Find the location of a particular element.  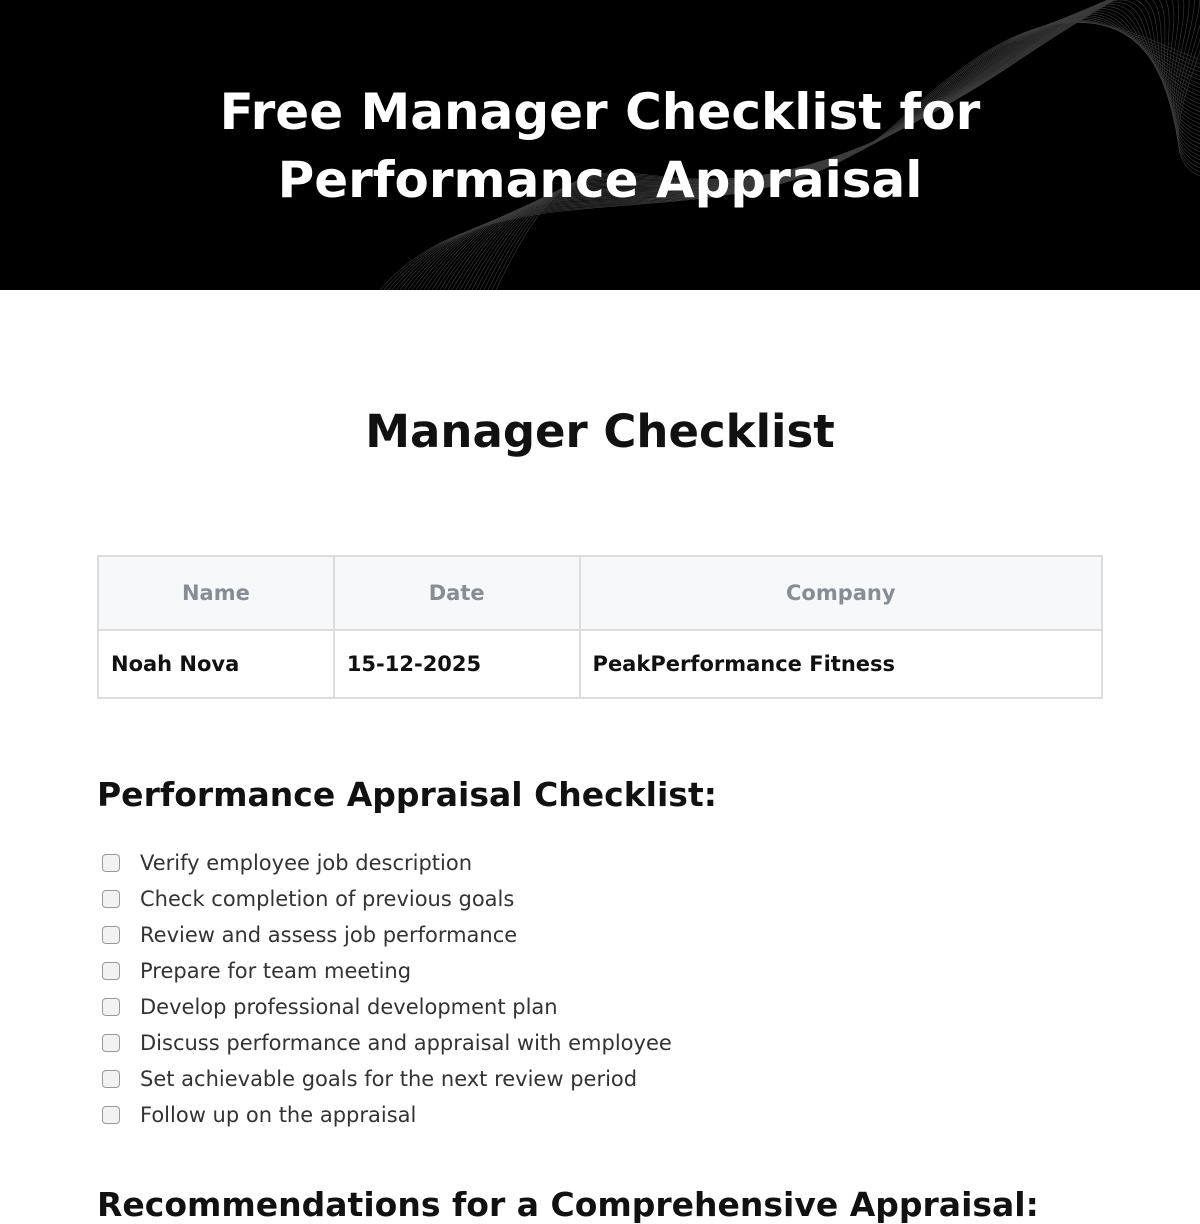

cell-company: PeakPerformance Fitness is located at coordinates (841, 664).